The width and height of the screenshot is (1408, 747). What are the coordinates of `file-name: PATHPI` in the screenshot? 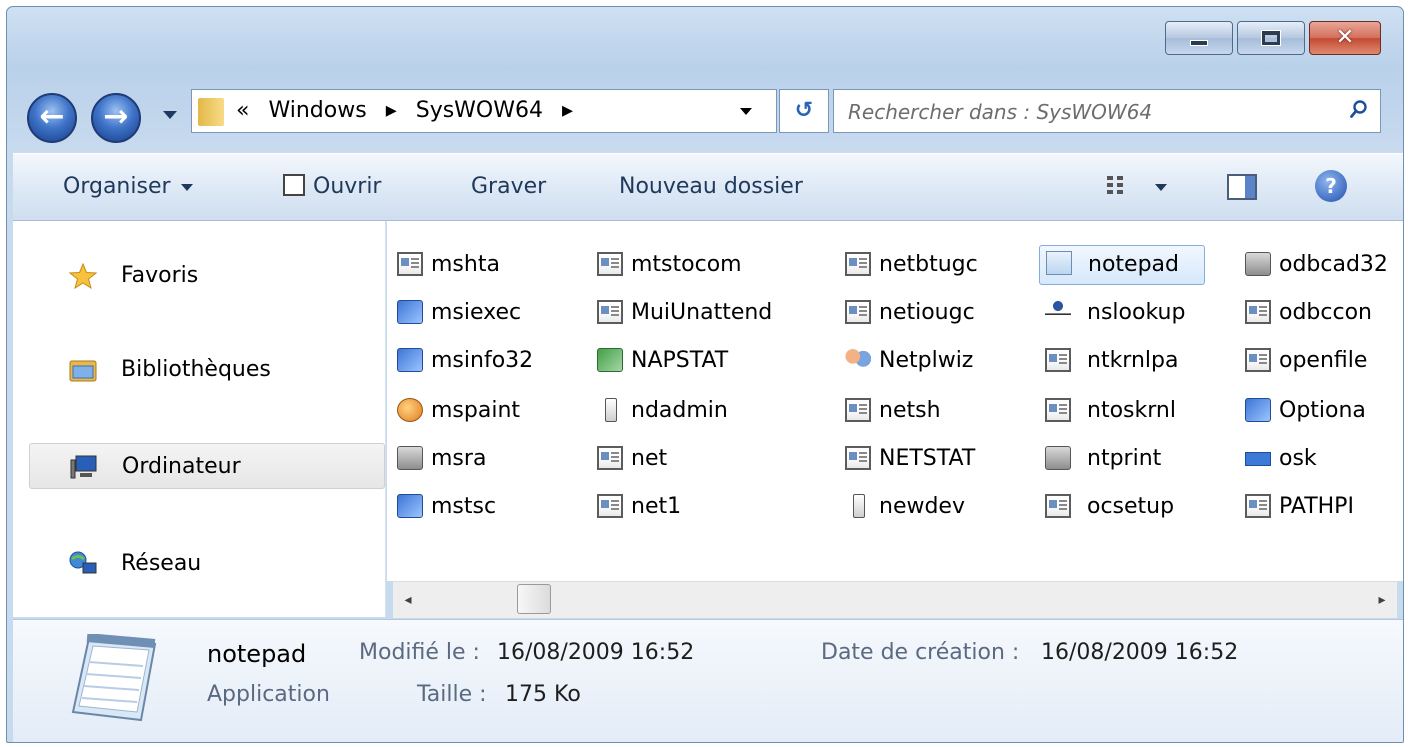 It's located at (1316, 506).